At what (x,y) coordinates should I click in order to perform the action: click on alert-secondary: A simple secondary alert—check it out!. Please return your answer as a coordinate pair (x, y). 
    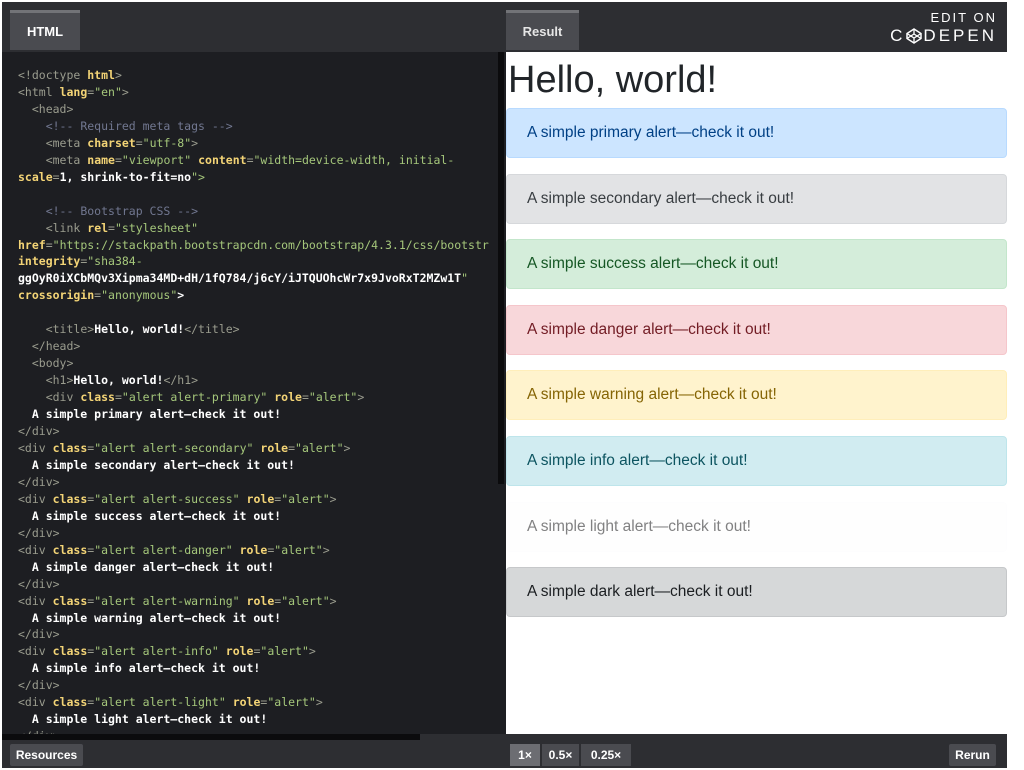
    Looking at the image, I should click on (756, 199).